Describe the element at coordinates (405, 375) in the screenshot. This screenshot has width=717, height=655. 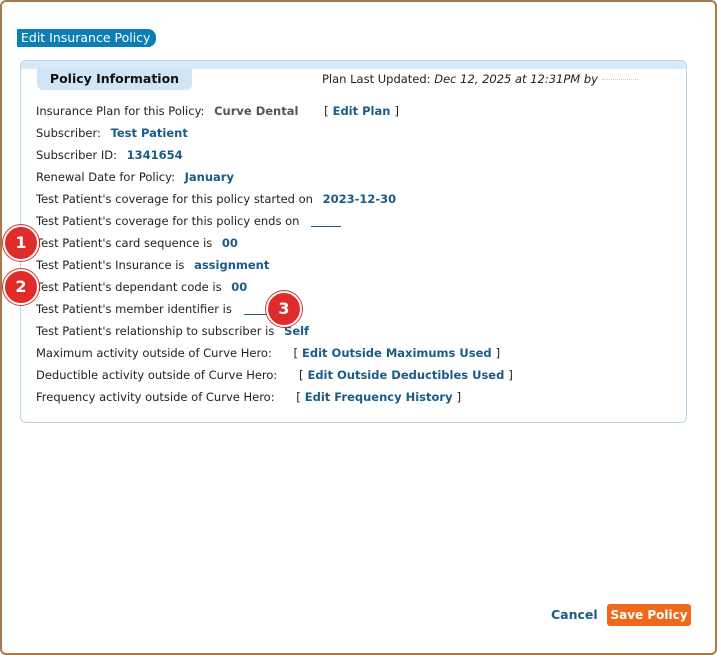
I see `edit-outside-deductibles-link: Edit Outside Deductibles Used` at that location.